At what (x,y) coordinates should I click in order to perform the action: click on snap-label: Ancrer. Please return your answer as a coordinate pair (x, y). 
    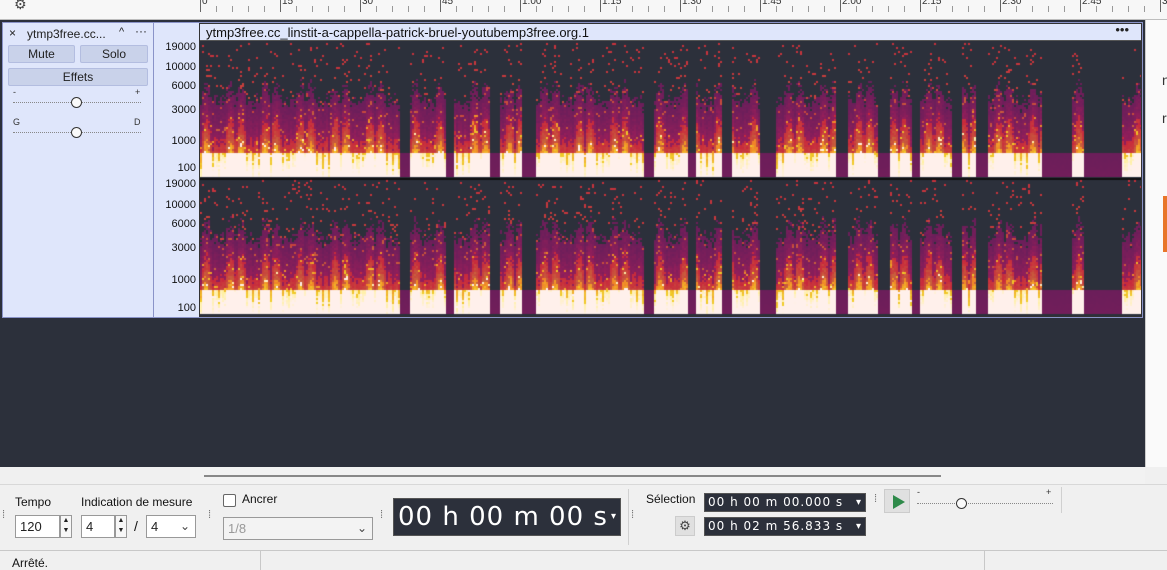
    Looking at the image, I should click on (260, 499).